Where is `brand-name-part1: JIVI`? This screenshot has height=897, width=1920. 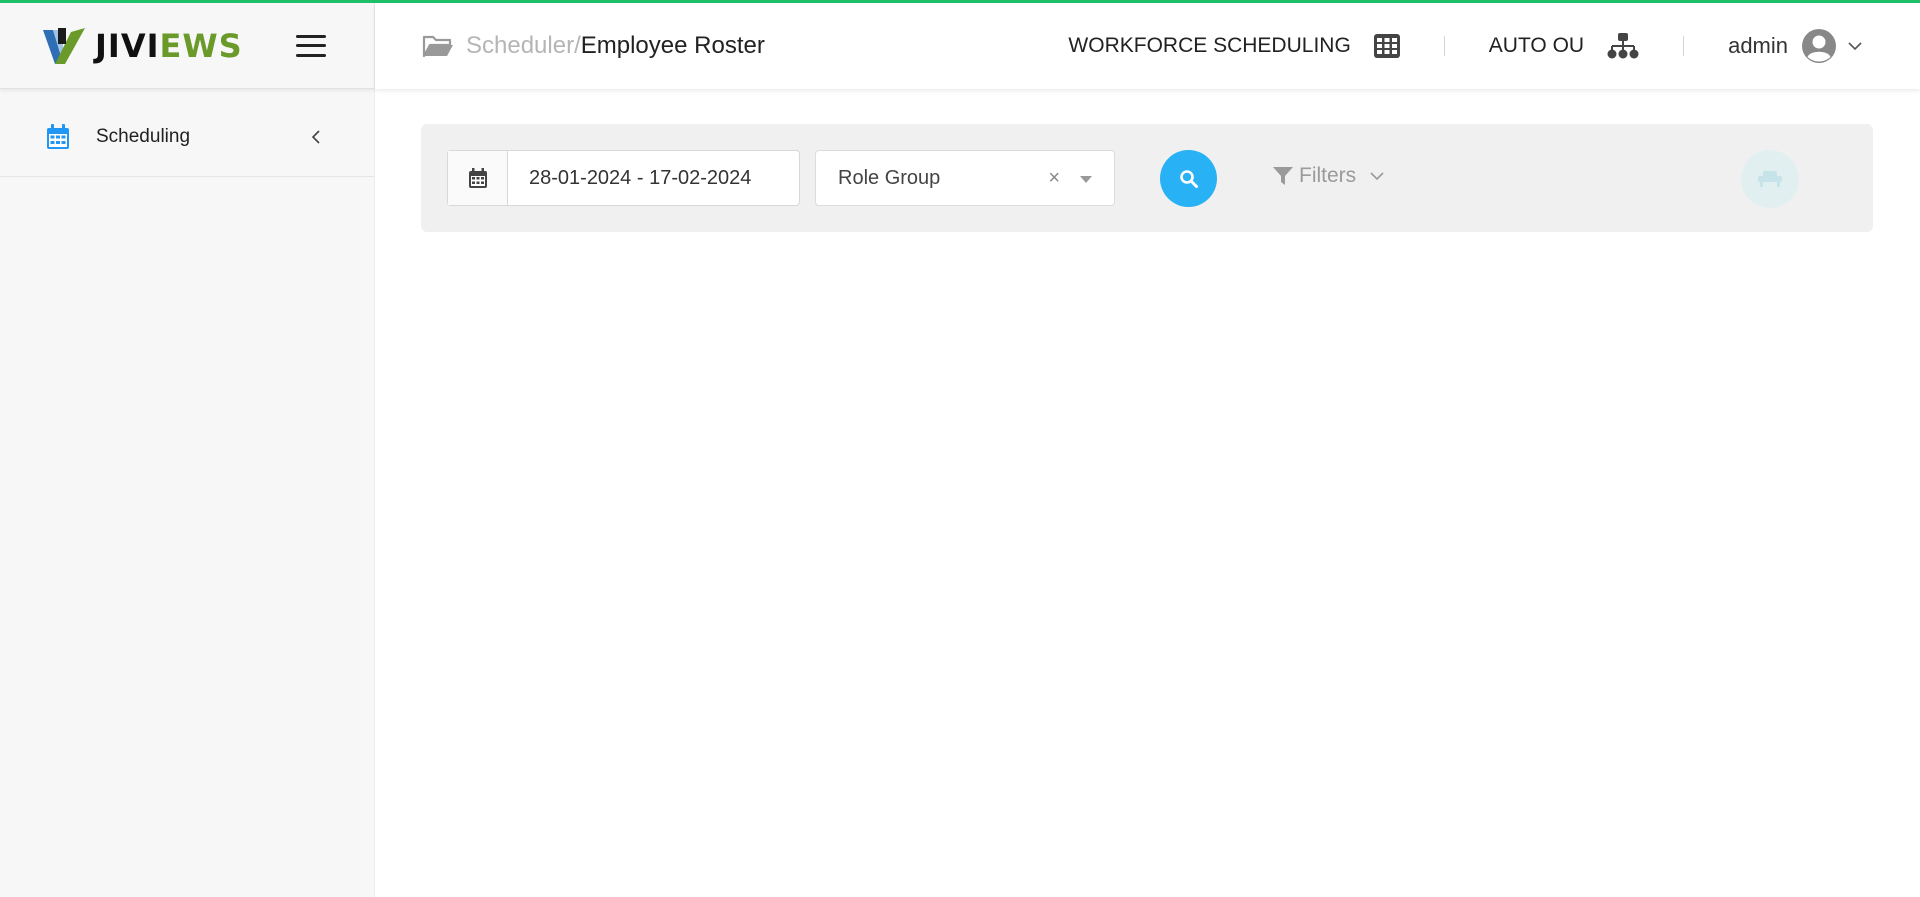 brand-name-part1: JIVI is located at coordinates (127, 45).